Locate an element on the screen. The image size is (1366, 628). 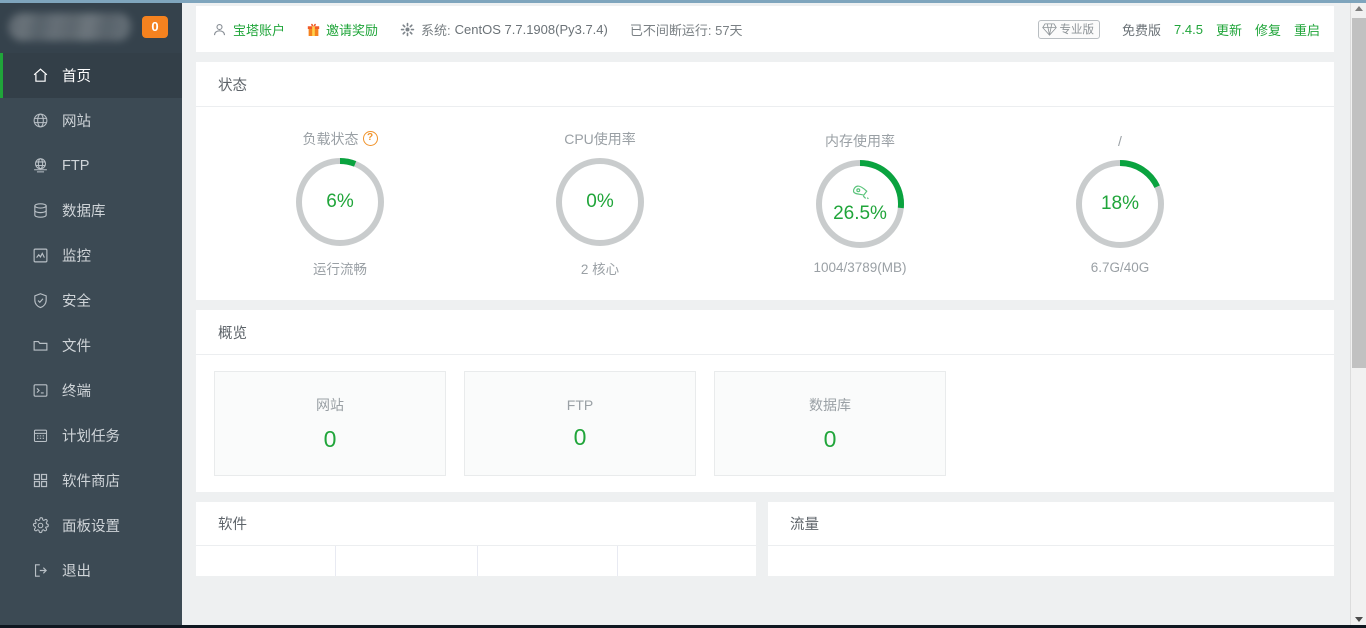
gauge-ring: 0% is located at coordinates (600, 202).